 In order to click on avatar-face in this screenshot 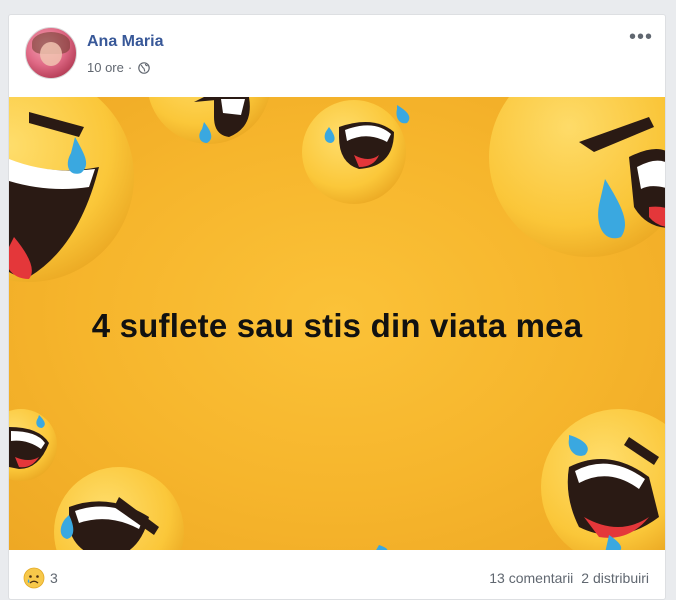, I will do `click(51, 54)`.